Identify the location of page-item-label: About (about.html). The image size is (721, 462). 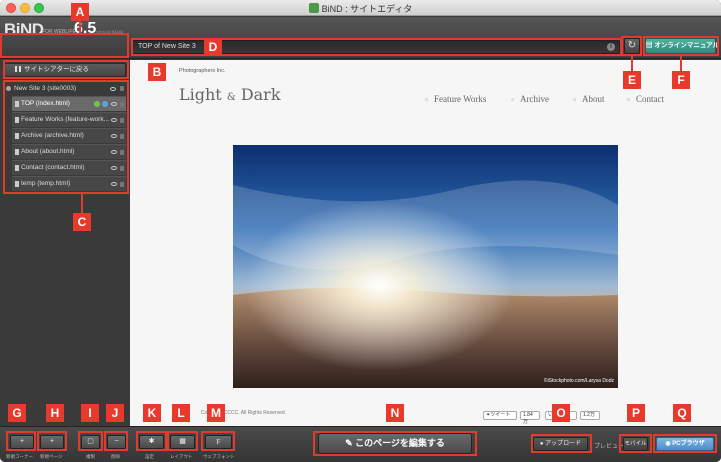
(48, 151).